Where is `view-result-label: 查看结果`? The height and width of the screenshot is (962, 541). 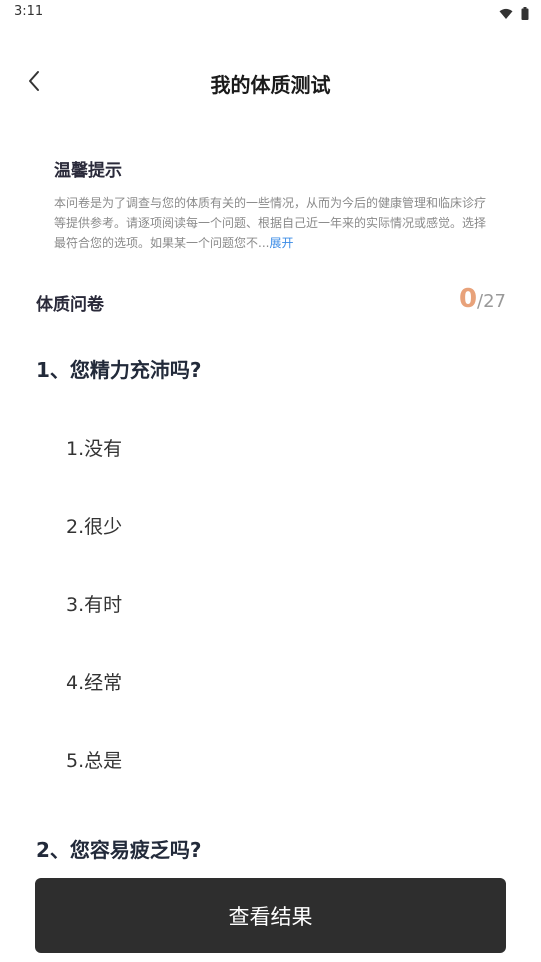 view-result-label: 查看结果 is located at coordinates (270, 916).